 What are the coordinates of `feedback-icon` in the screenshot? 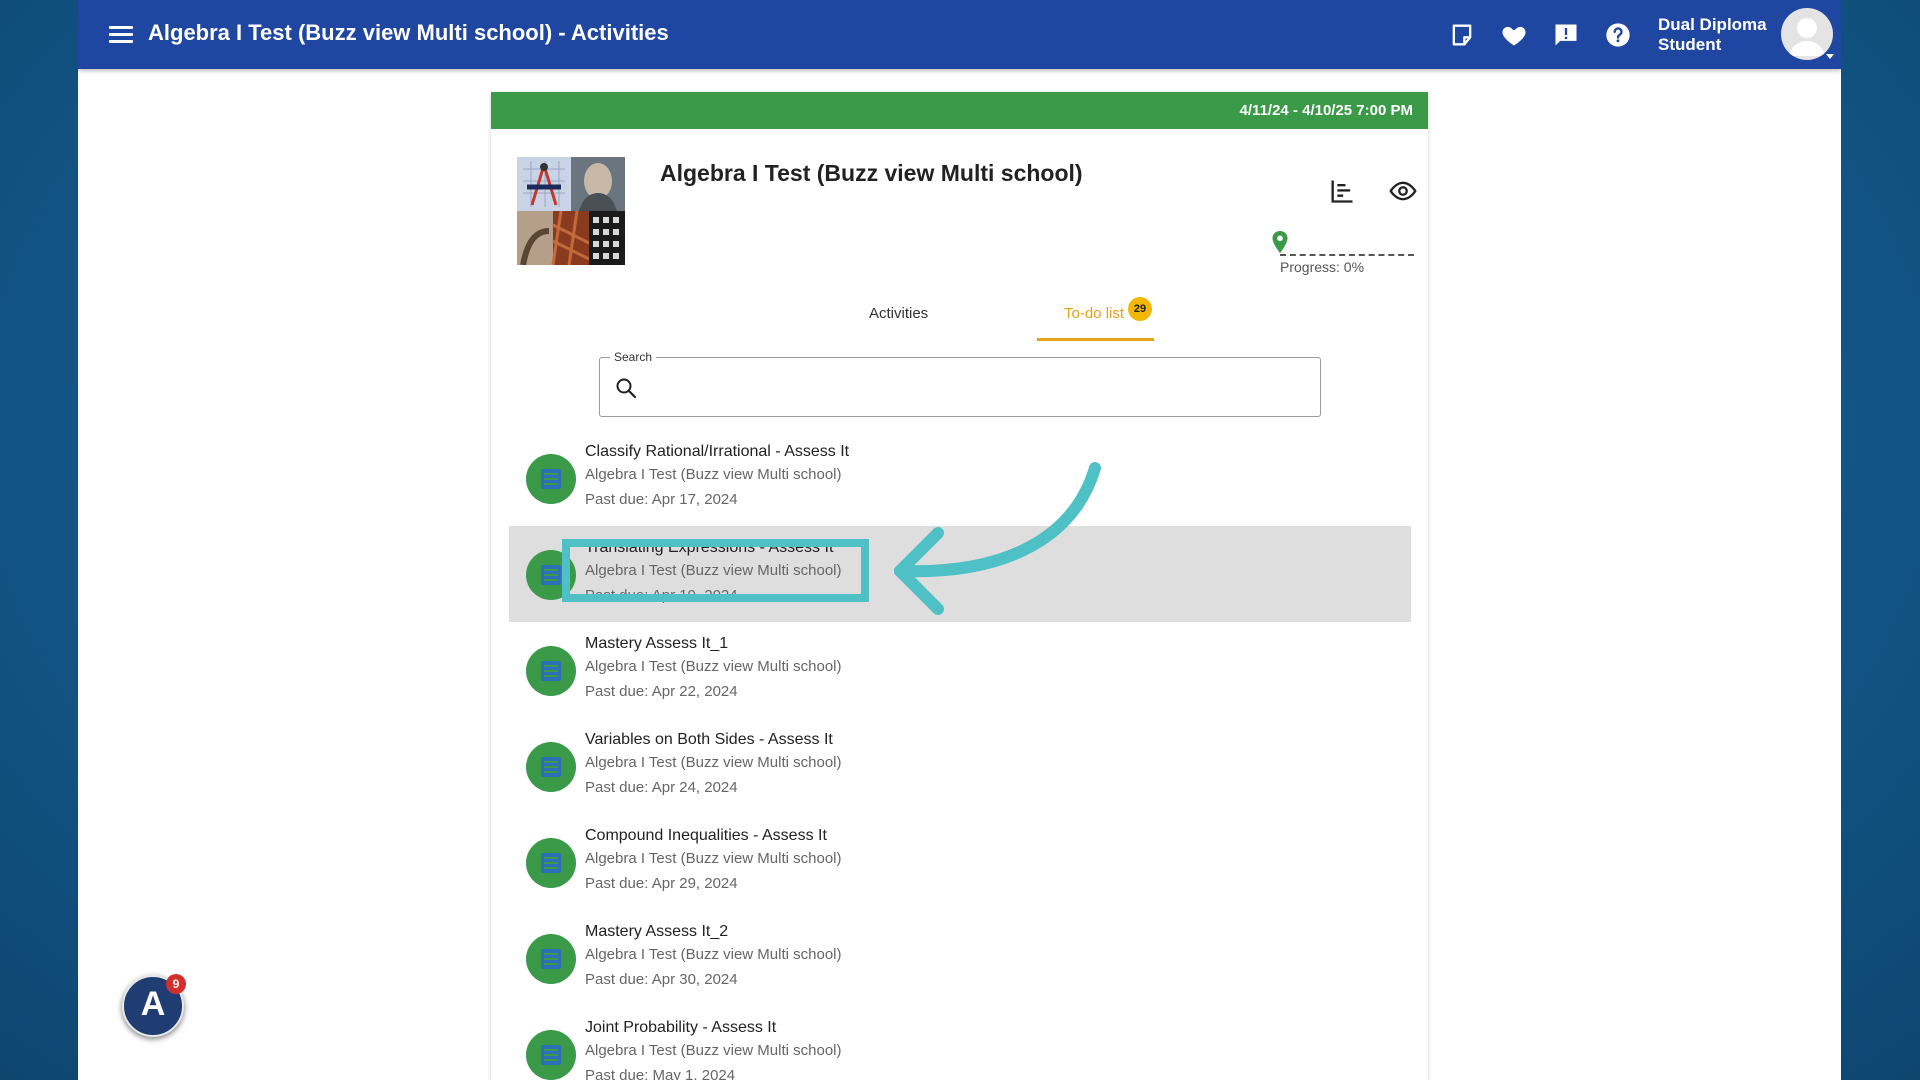 It's located at (1566, 35).